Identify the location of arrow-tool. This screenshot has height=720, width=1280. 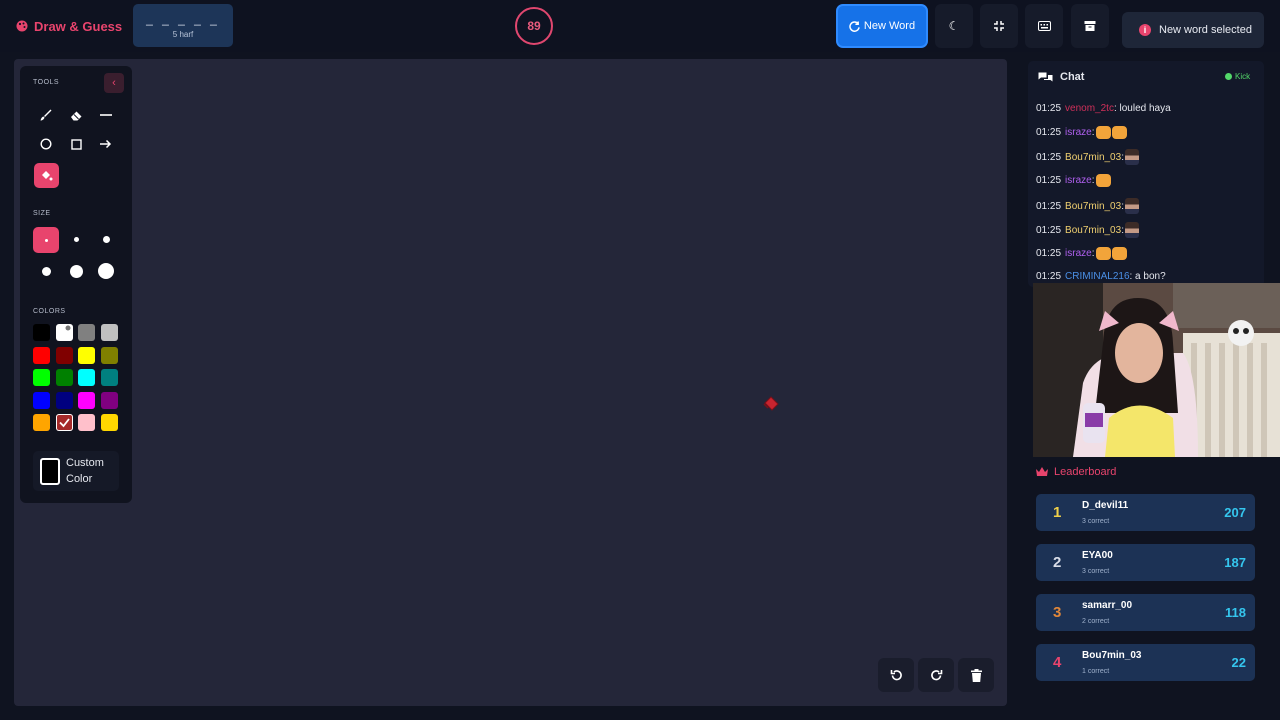
(106, 144).